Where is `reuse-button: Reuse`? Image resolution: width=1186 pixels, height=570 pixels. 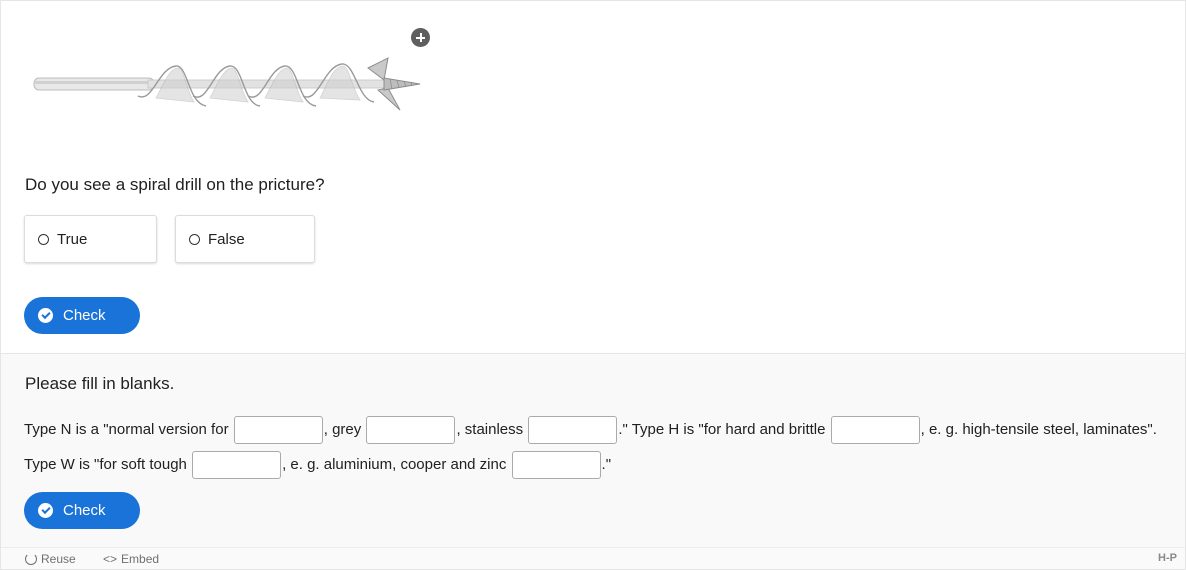
reuse-button: Reuse is located at coordinates (50, 559).